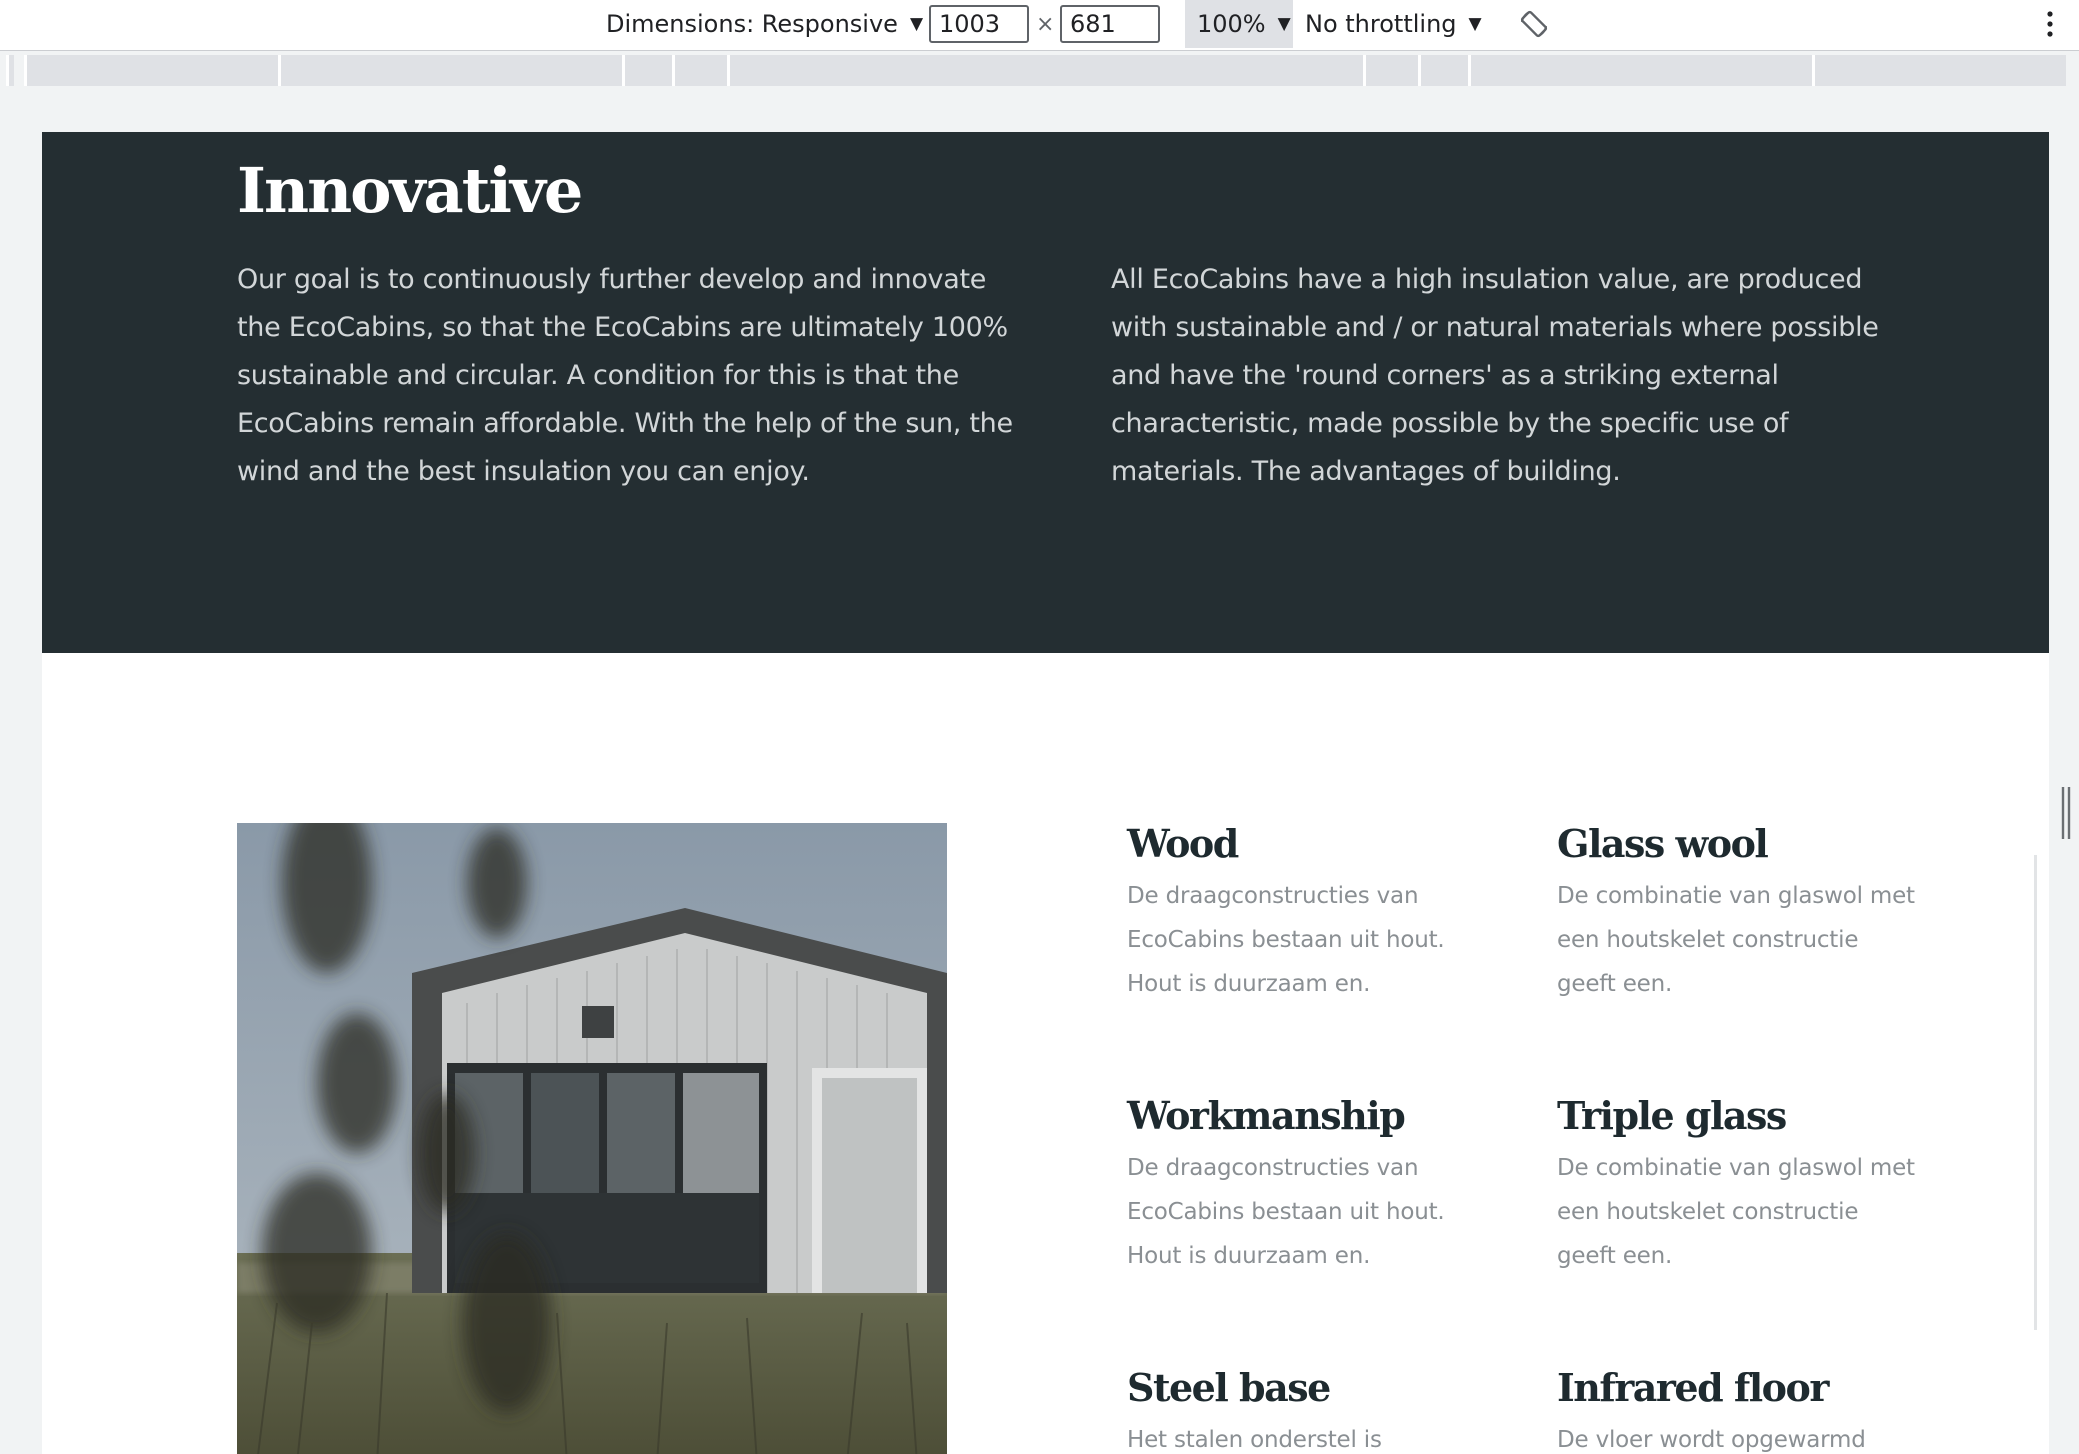 The width and height of the screenshot is (2079, 1454). Describe the element at coordinates (1693, 1387) in the screenshot. I see `feature-title: Infrared floor` at that location.